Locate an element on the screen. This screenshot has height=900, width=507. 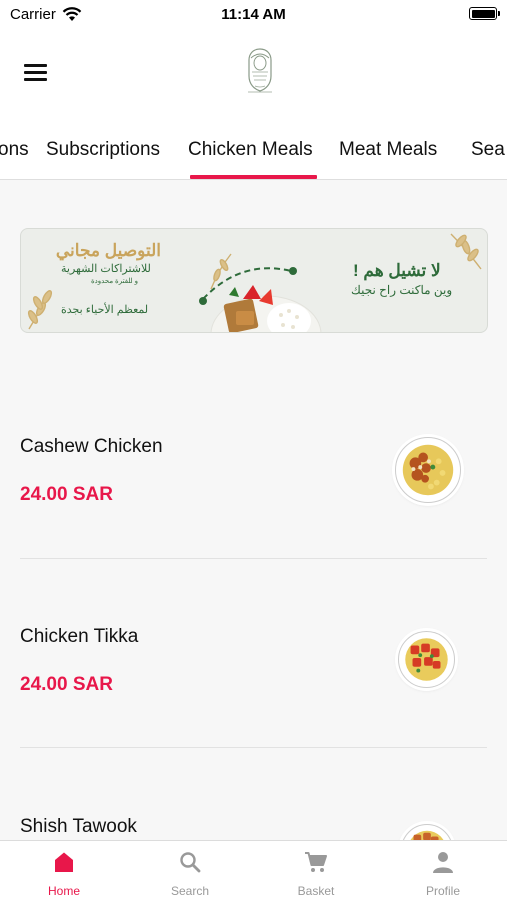
item-name: Shish Tawook is located at coordinates (78, 826).